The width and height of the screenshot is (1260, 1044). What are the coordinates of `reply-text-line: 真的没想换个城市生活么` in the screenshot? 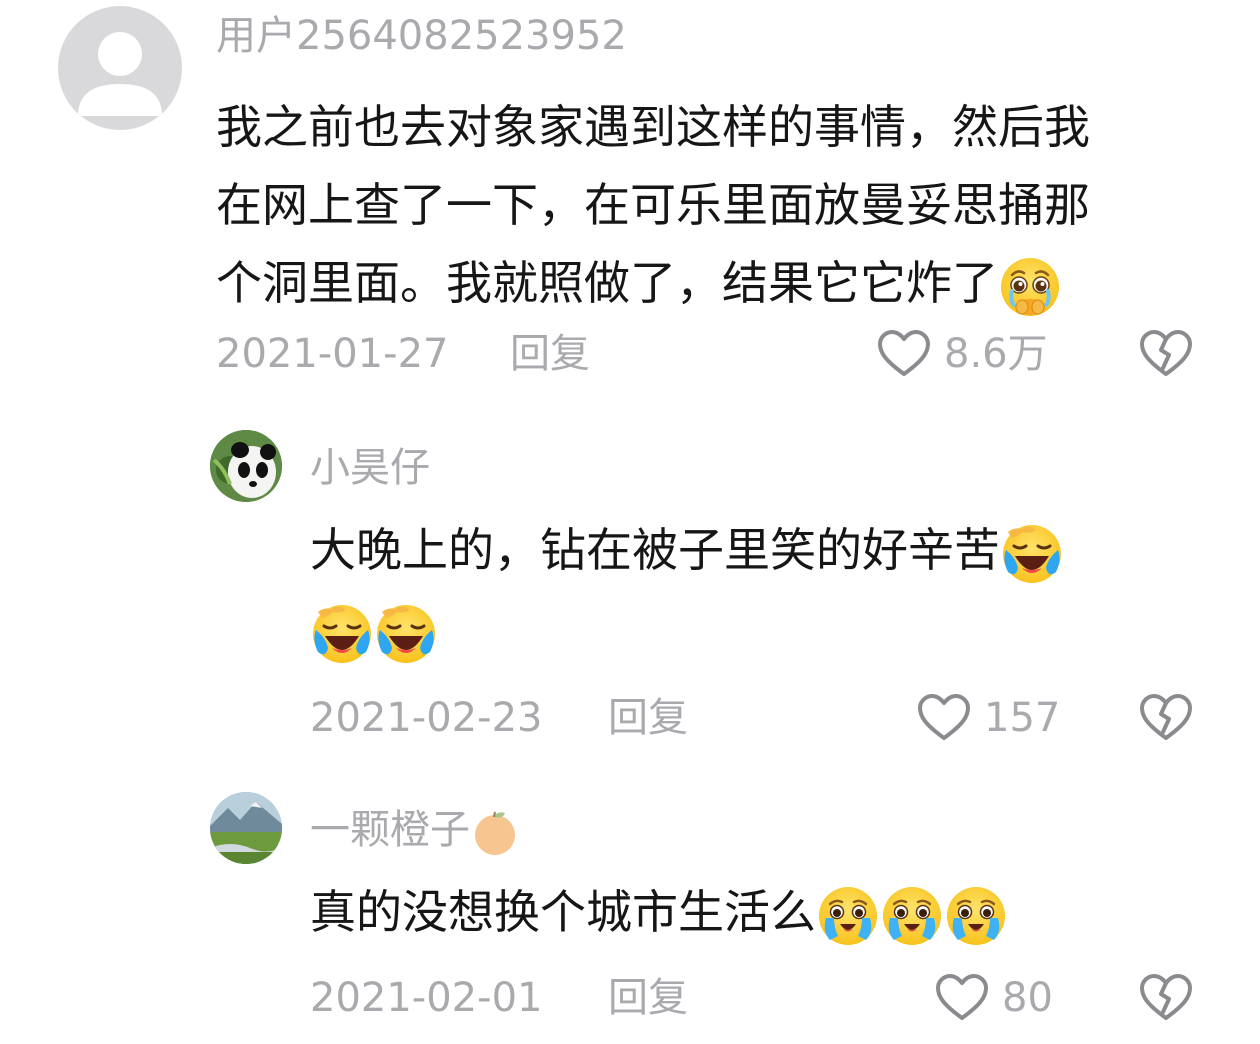 It's located at (770, 912).